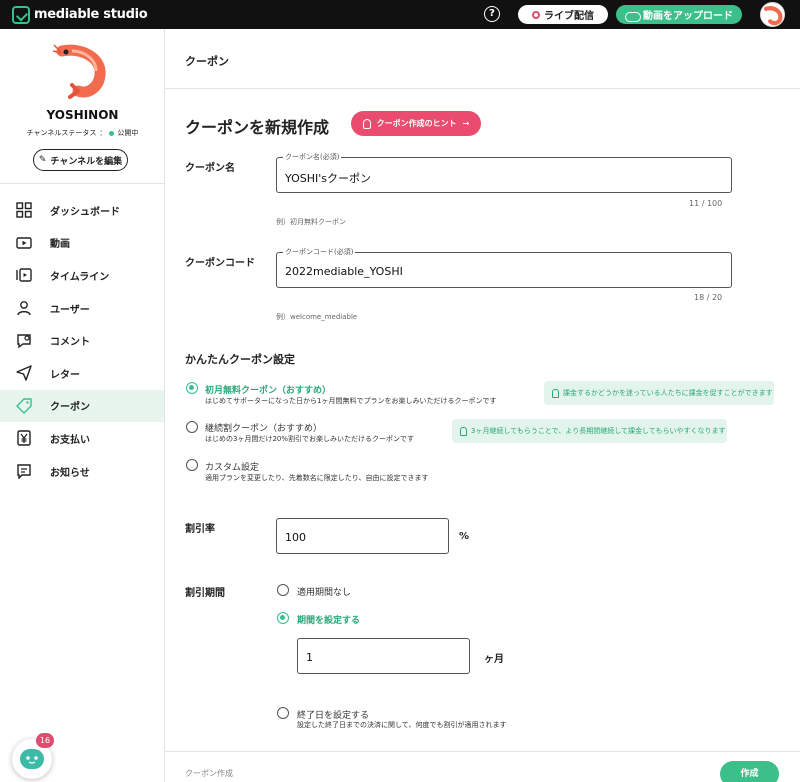 This screenshot has width=800, height=782. Describe the element at coordinates (42, 160) in the screenshot. I see `pencil-icon: ✎` at that location.